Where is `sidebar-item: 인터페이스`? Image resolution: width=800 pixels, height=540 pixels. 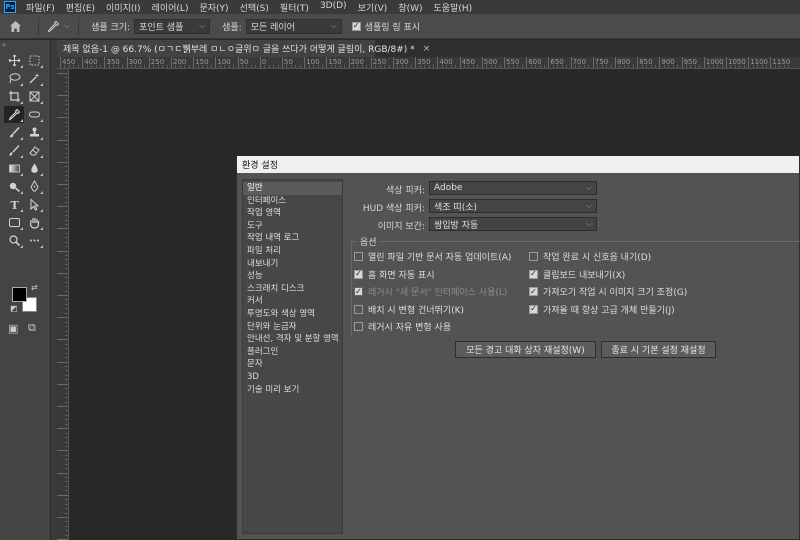
sidebar-item: 인터페이스 is located at coordinates (292, 201).